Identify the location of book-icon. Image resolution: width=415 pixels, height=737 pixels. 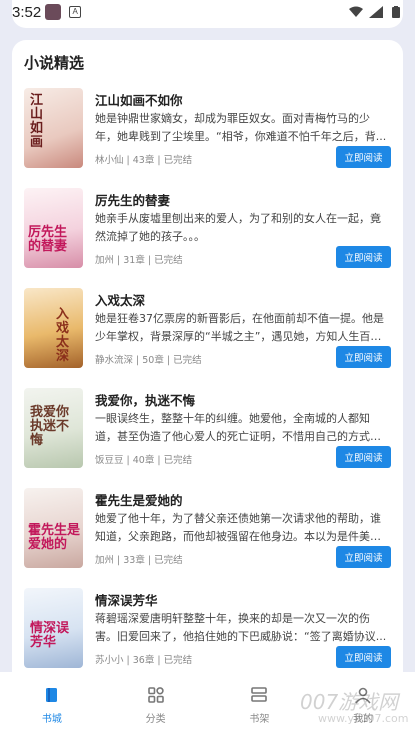
(51, 695).